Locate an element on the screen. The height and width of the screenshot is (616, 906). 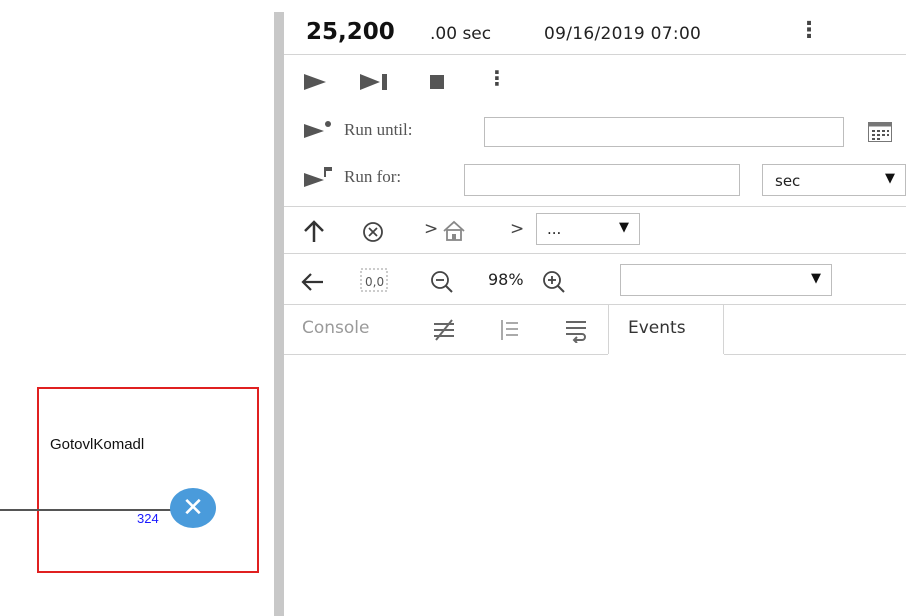
navigation-row: > > ... ▼ is located at coordinates (595, 230).